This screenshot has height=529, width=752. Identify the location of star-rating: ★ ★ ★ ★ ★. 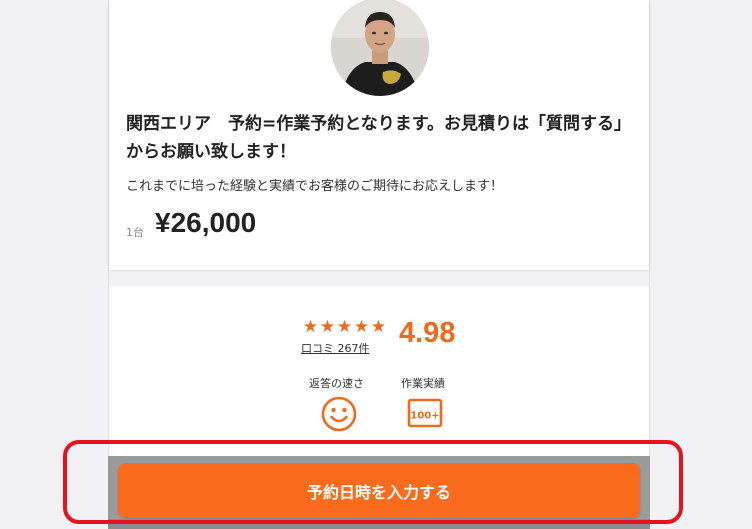
(344, 327).